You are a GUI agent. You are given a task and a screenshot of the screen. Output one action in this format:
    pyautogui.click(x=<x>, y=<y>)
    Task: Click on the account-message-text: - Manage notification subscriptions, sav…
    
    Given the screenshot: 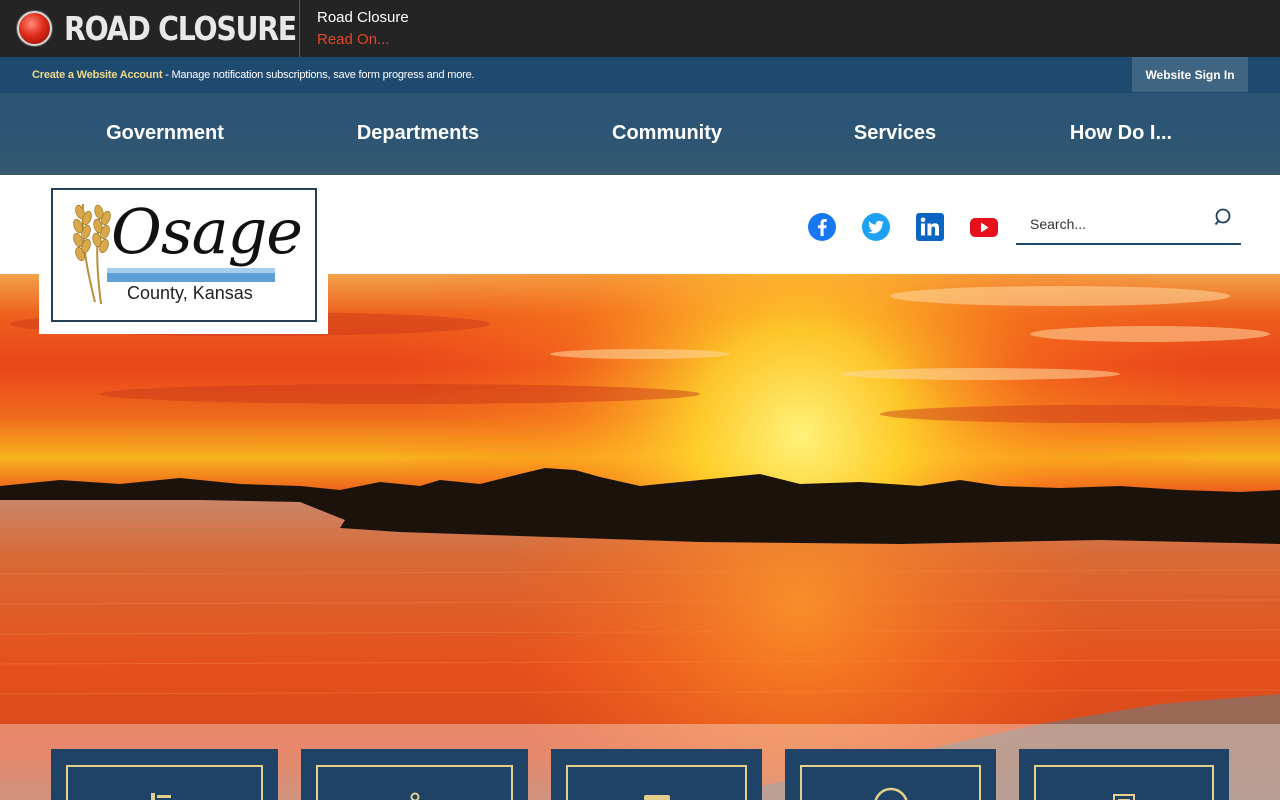 What is the action you would take?
    pyautogui.click(x=318, y=75)
    